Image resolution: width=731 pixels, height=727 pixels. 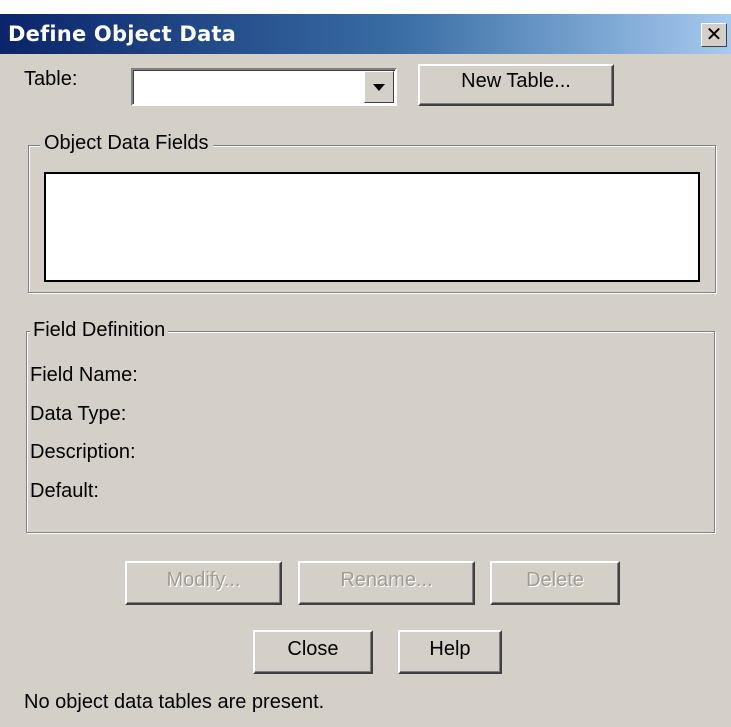 I want to click on field-name-label: Field Name:, so click(x=84, y=375).